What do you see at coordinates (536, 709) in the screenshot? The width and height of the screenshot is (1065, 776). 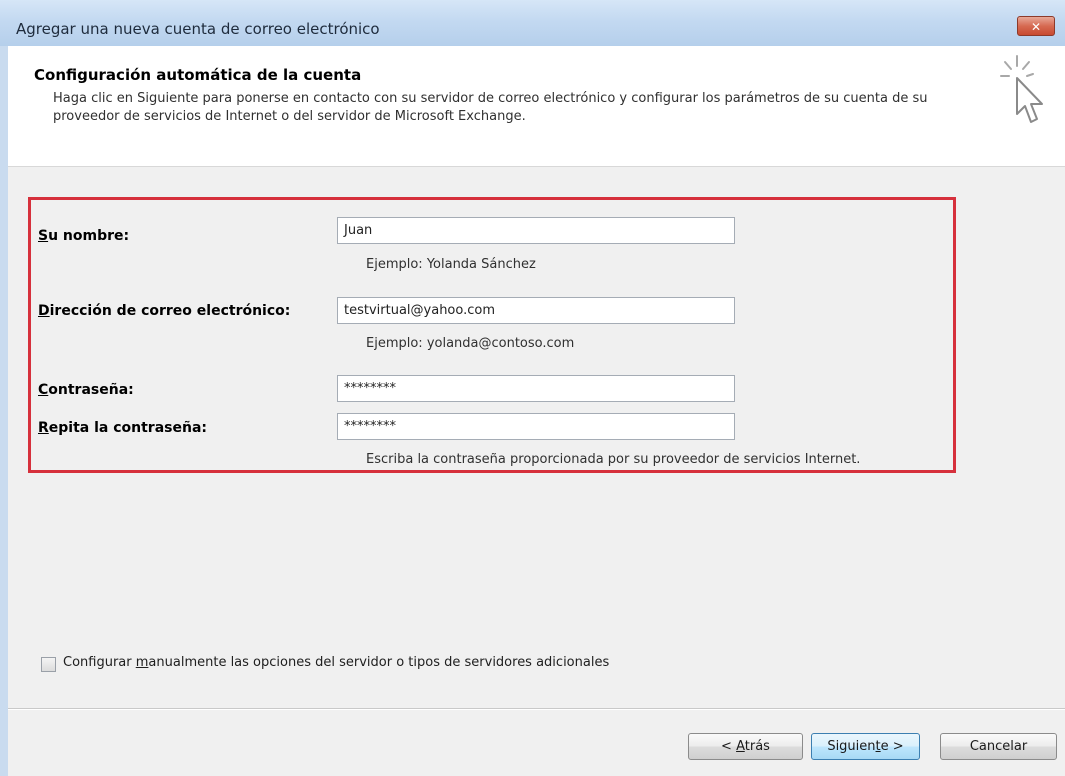 I see `footer-divider` at bounding box center [536, 709].